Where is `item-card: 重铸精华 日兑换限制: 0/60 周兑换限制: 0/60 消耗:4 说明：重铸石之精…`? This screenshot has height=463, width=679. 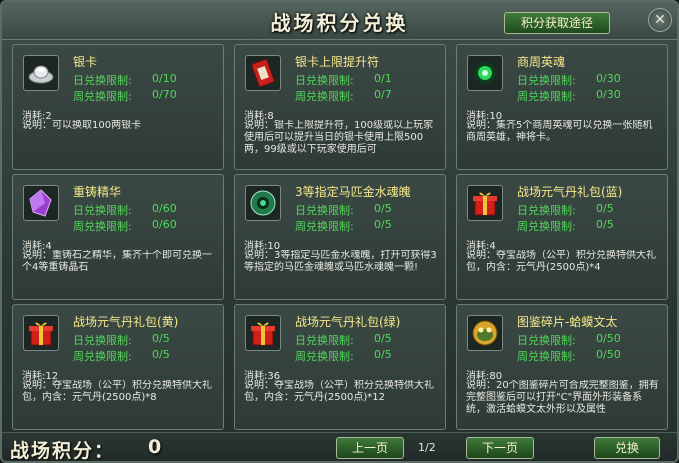 item-card: 重铸精华 日兑换限制: 0/60 周兑换限制: 0/60 消耗:4 说明：重铸石之精… is located at coordinates (118, 237).